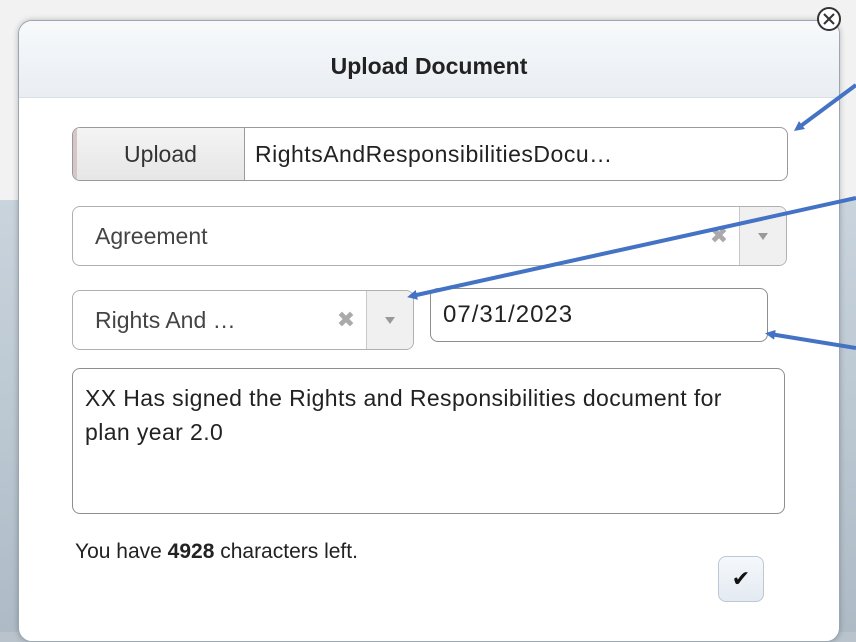 The image size is (856, 642). Describe the element at coordinates (599, 315) in the screenshot. I see `document-date-input: 07/31/2023` at that location.